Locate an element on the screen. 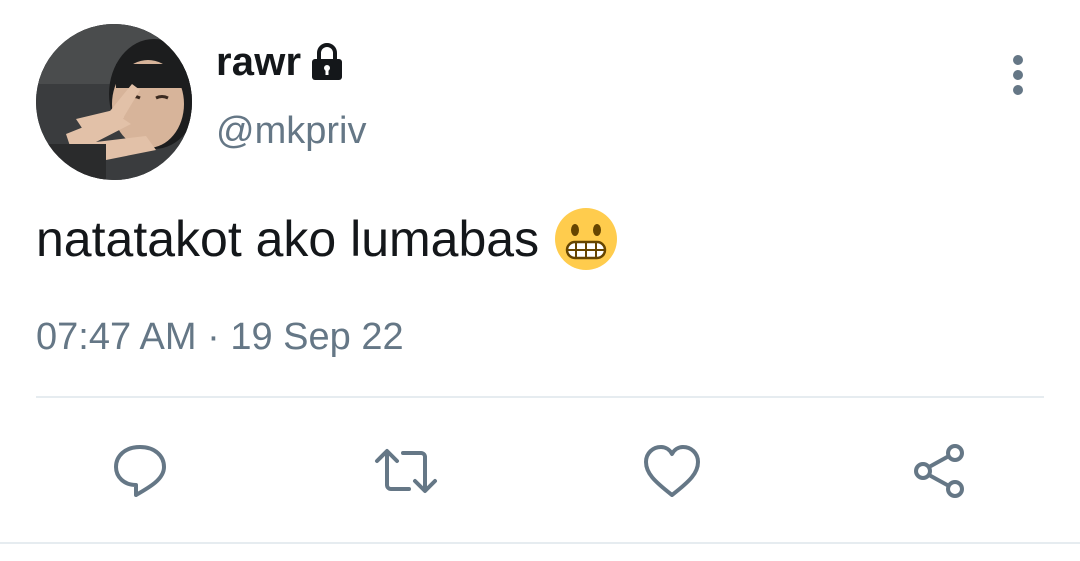  avatar is located at coordinates (114, 102).